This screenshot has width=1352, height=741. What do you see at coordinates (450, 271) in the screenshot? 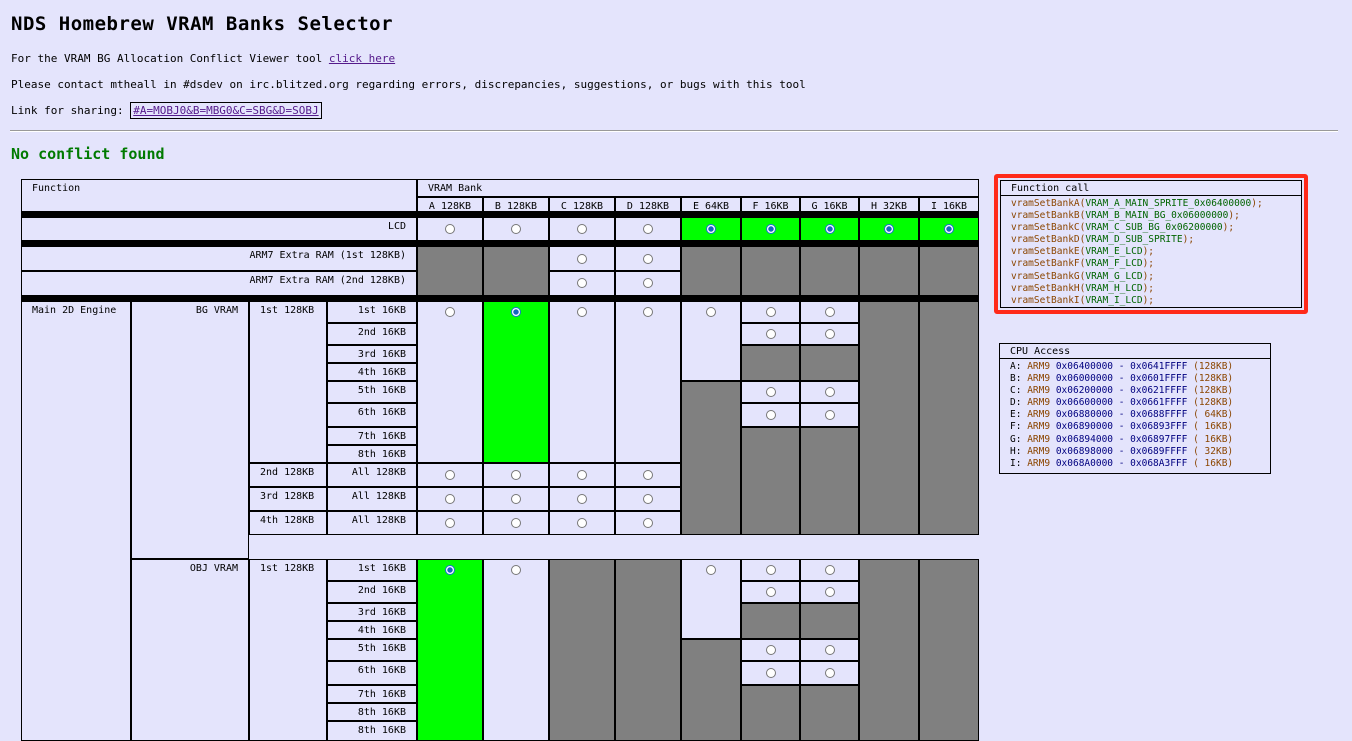
I see `arm7-unavailable-cell` at bounding box center [450, 271].